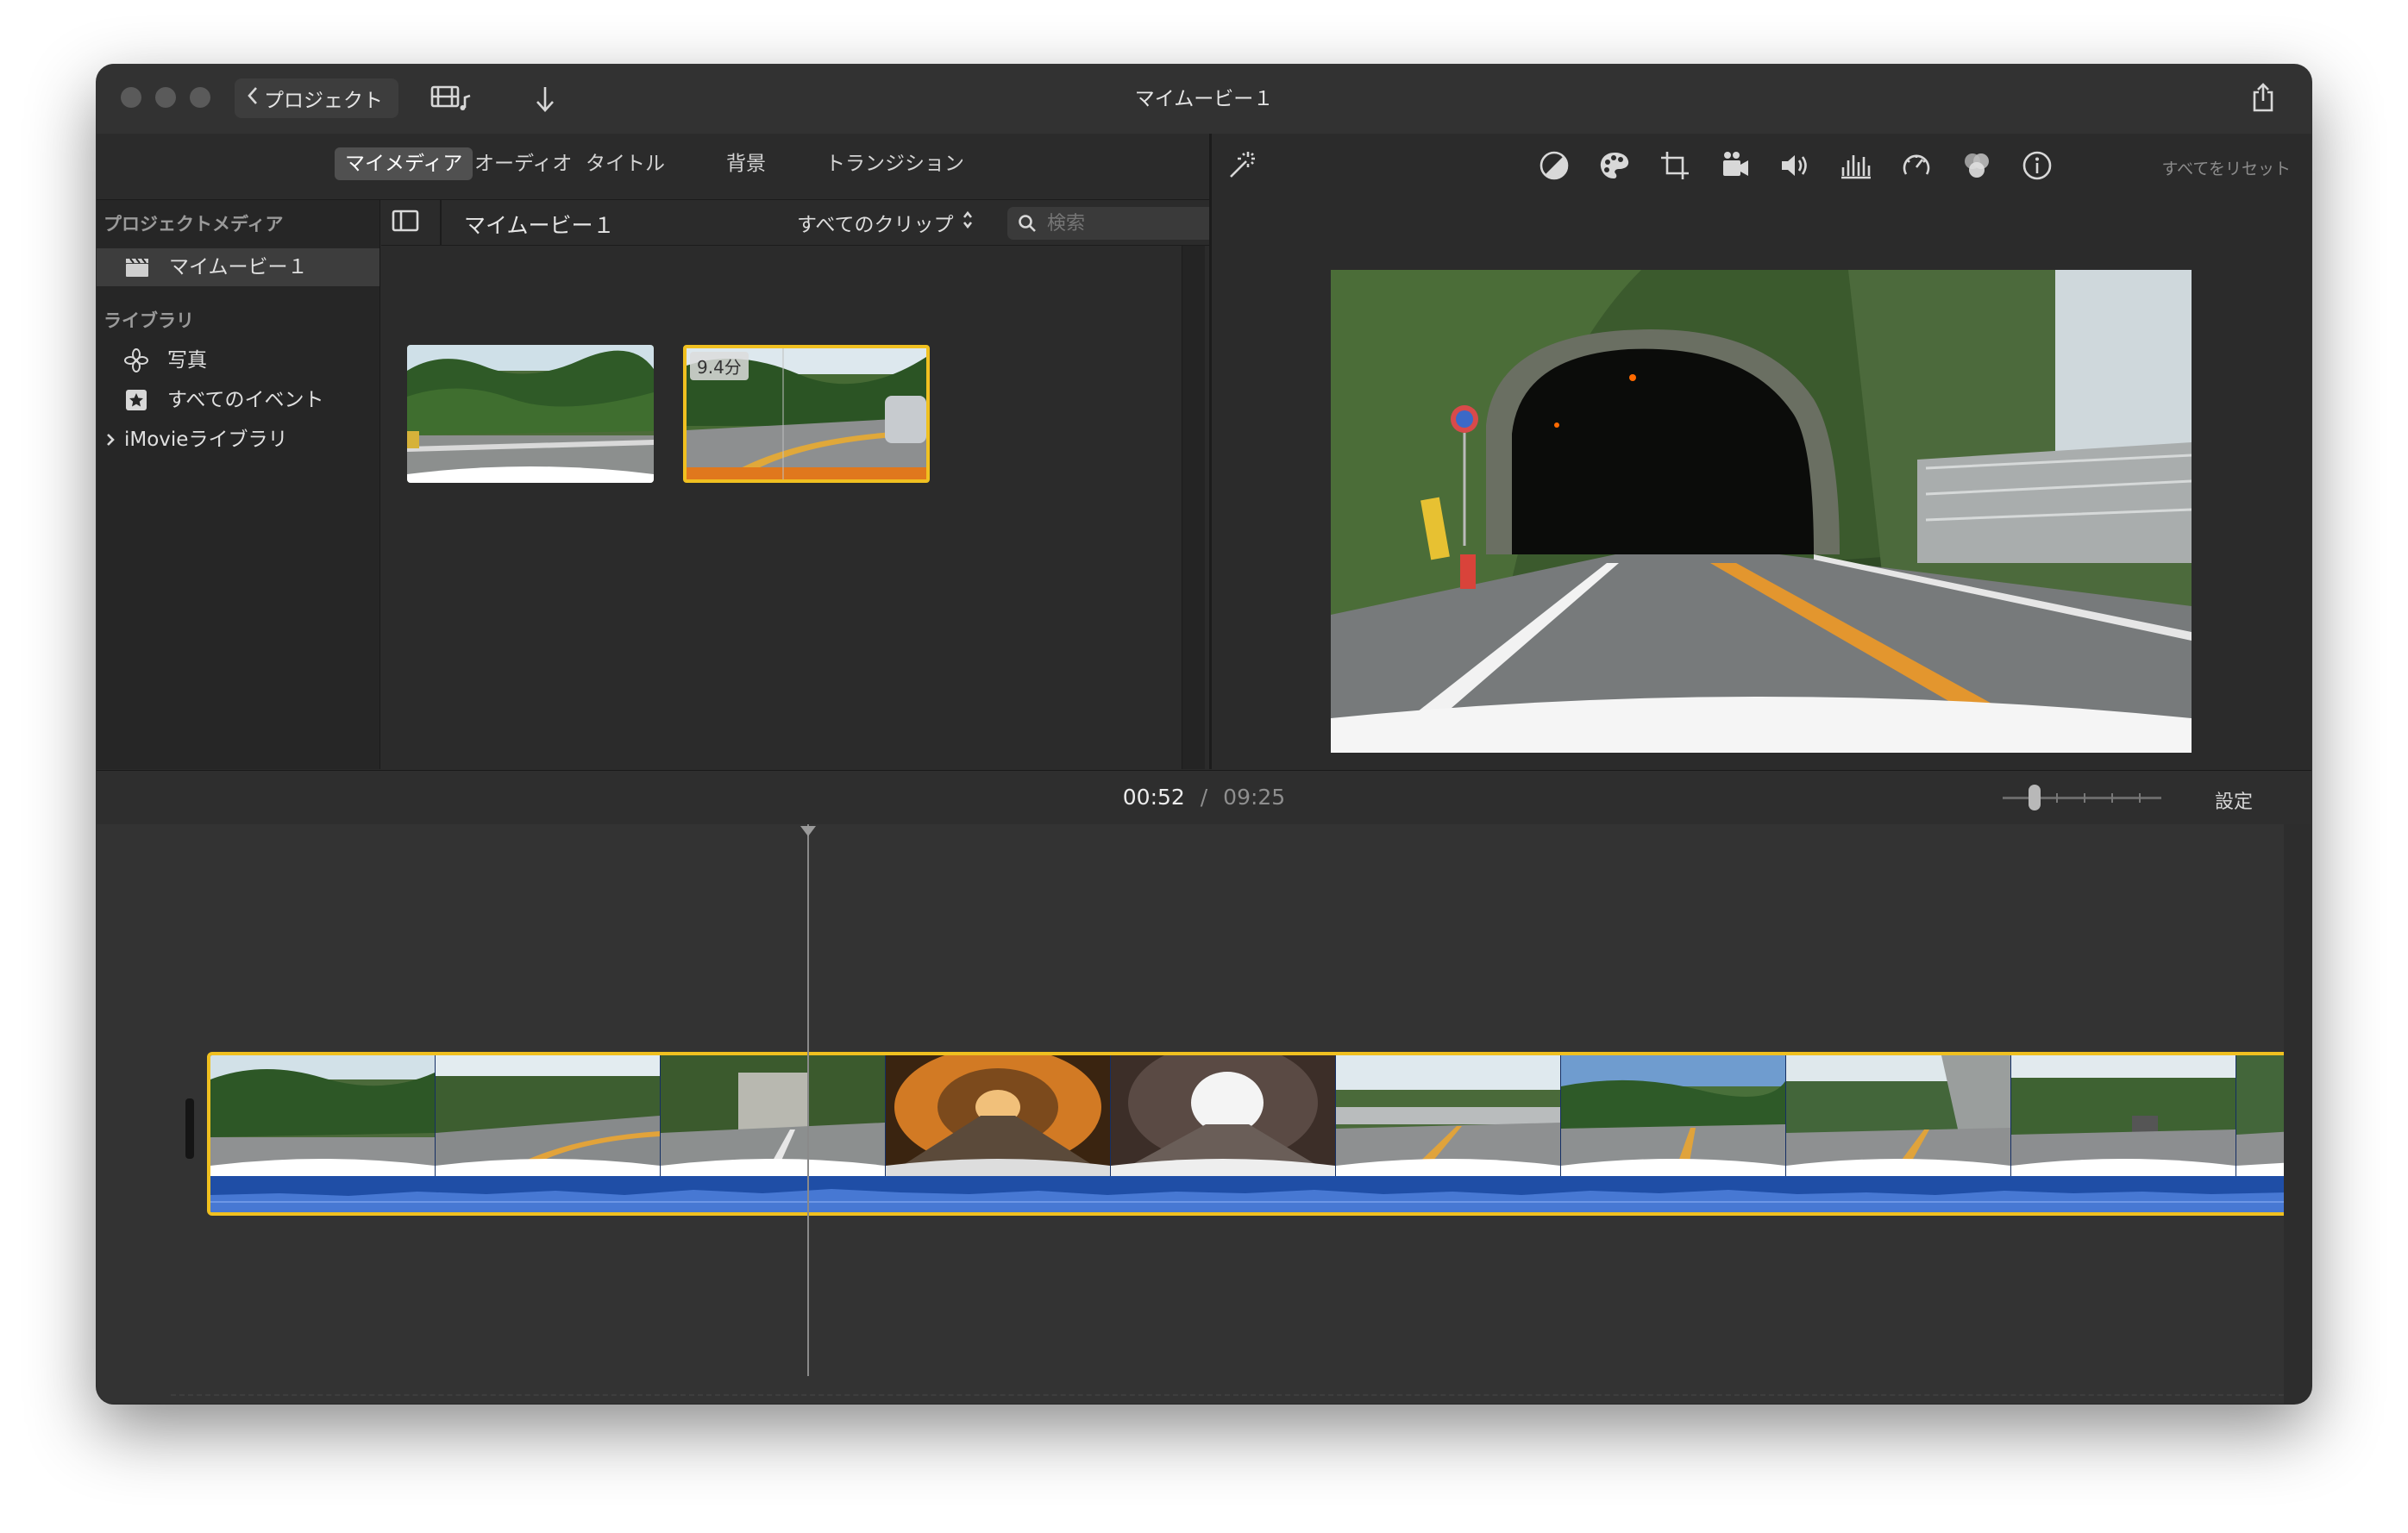  I want to click on magic-wand-icon, so click(1241, 166).